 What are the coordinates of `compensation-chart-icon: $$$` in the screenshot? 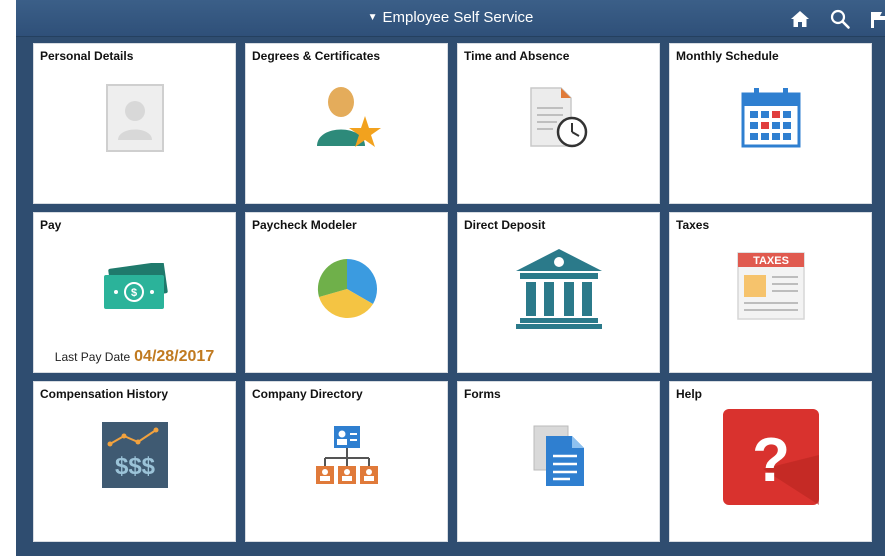 It's located at (134, 455).